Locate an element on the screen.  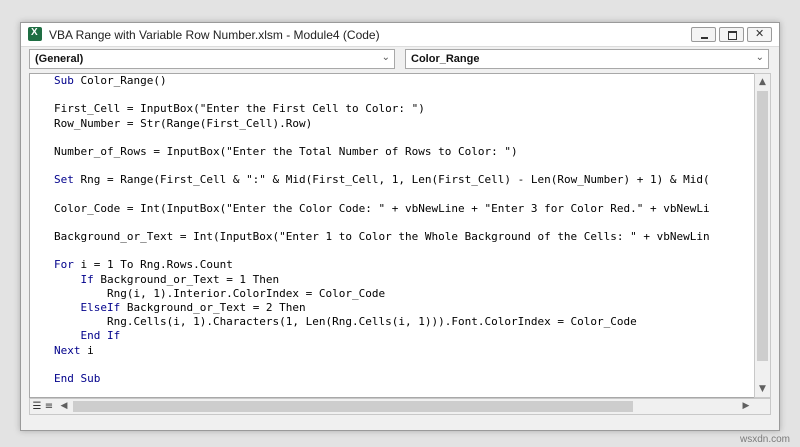
code-keyword: Set is located at coordinates (67, 180).